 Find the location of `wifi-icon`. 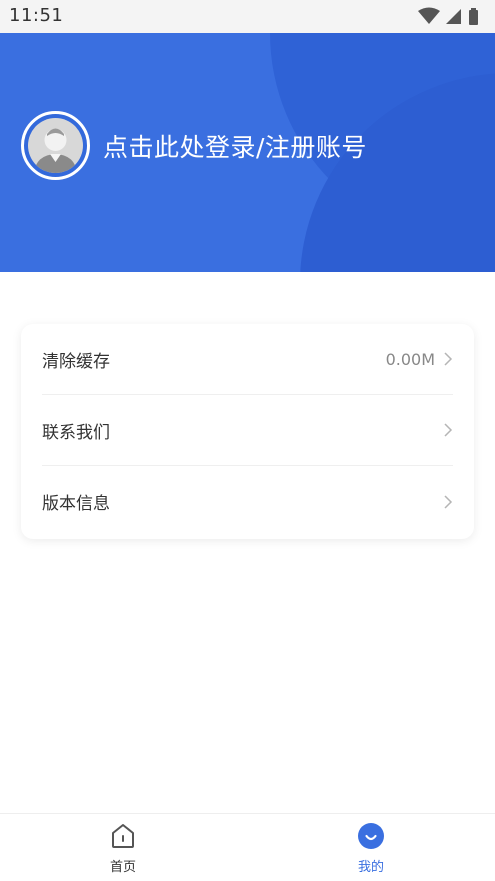

wifi-icon is located at coordinates (429, 15).